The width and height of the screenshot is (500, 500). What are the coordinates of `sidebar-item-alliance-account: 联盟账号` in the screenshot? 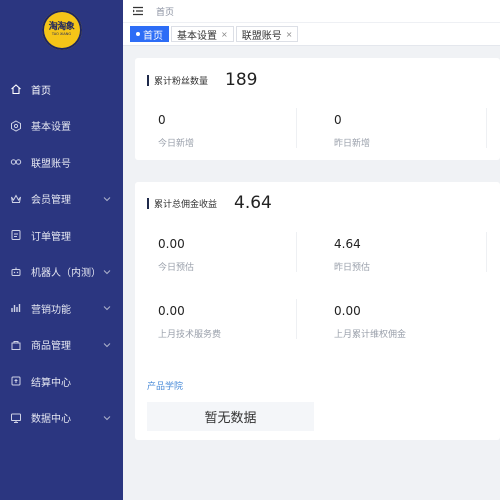 It's located at (61, 162).